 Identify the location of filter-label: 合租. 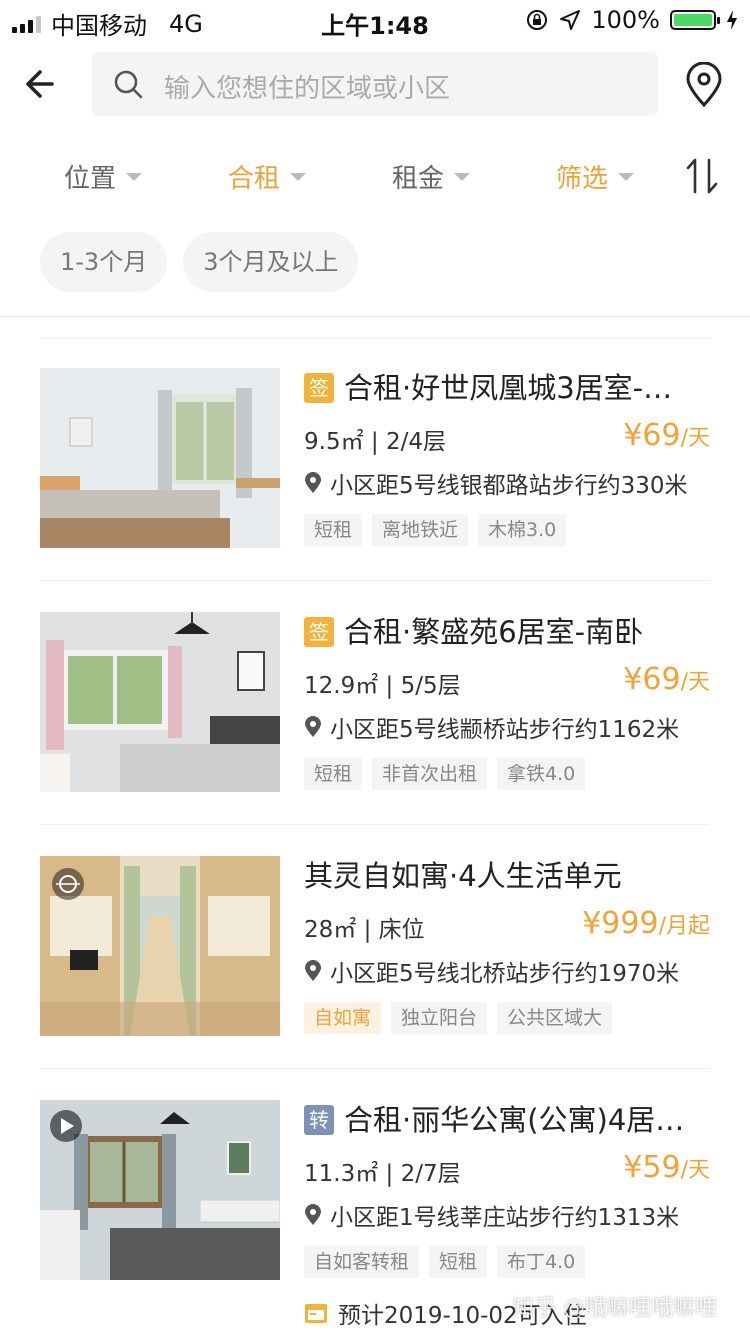
(254, 179).